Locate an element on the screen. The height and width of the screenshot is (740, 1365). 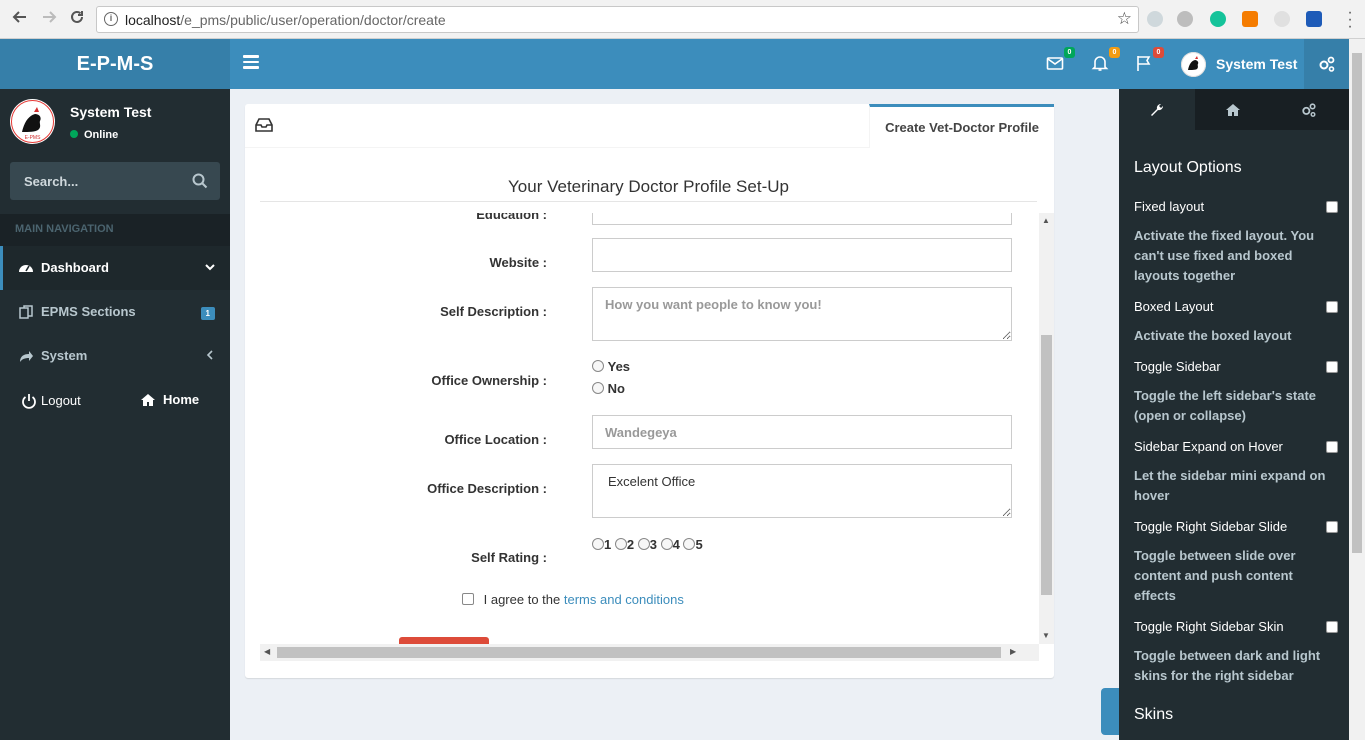
inbox-icon is located at coordinates (264, 125).